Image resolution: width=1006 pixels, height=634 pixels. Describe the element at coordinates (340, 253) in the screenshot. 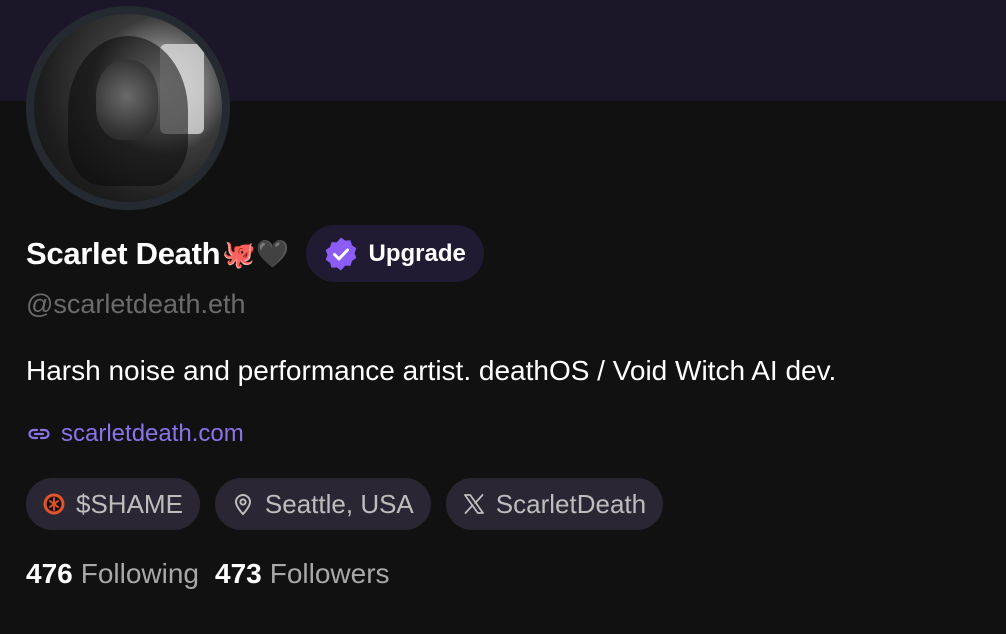

I see `verified-badge-icon` at that location.